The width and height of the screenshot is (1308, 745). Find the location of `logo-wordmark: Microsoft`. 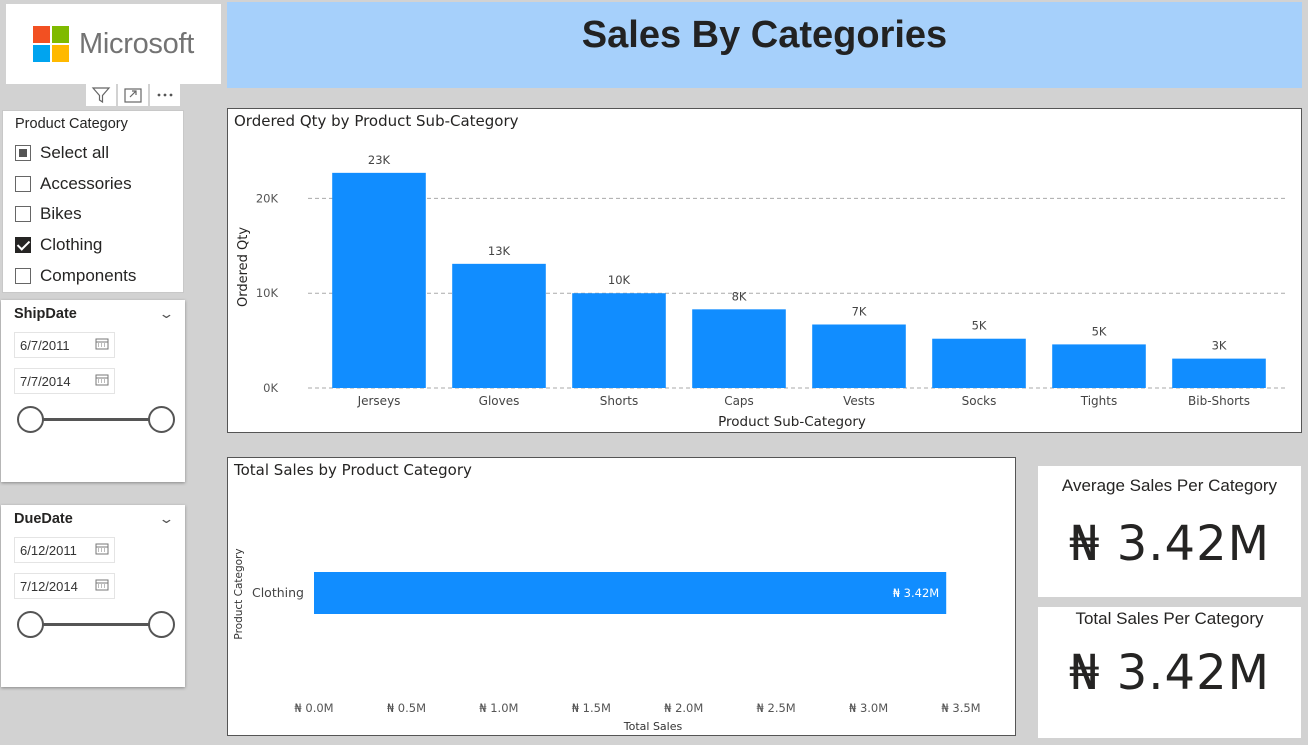

logo-wordmark: Microsoft is located at coordinates (136, 43).